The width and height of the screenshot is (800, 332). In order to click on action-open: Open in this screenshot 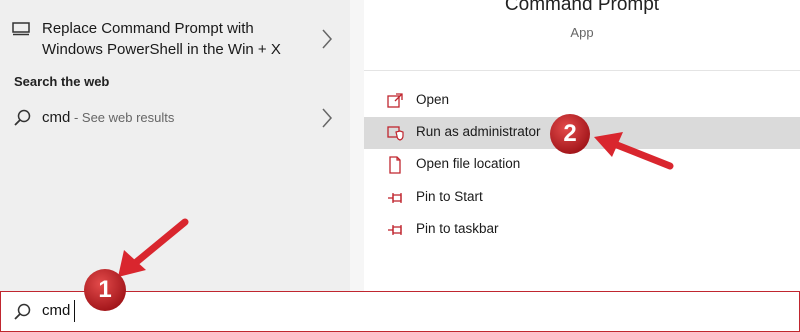, I will do `click(582, 101)`.